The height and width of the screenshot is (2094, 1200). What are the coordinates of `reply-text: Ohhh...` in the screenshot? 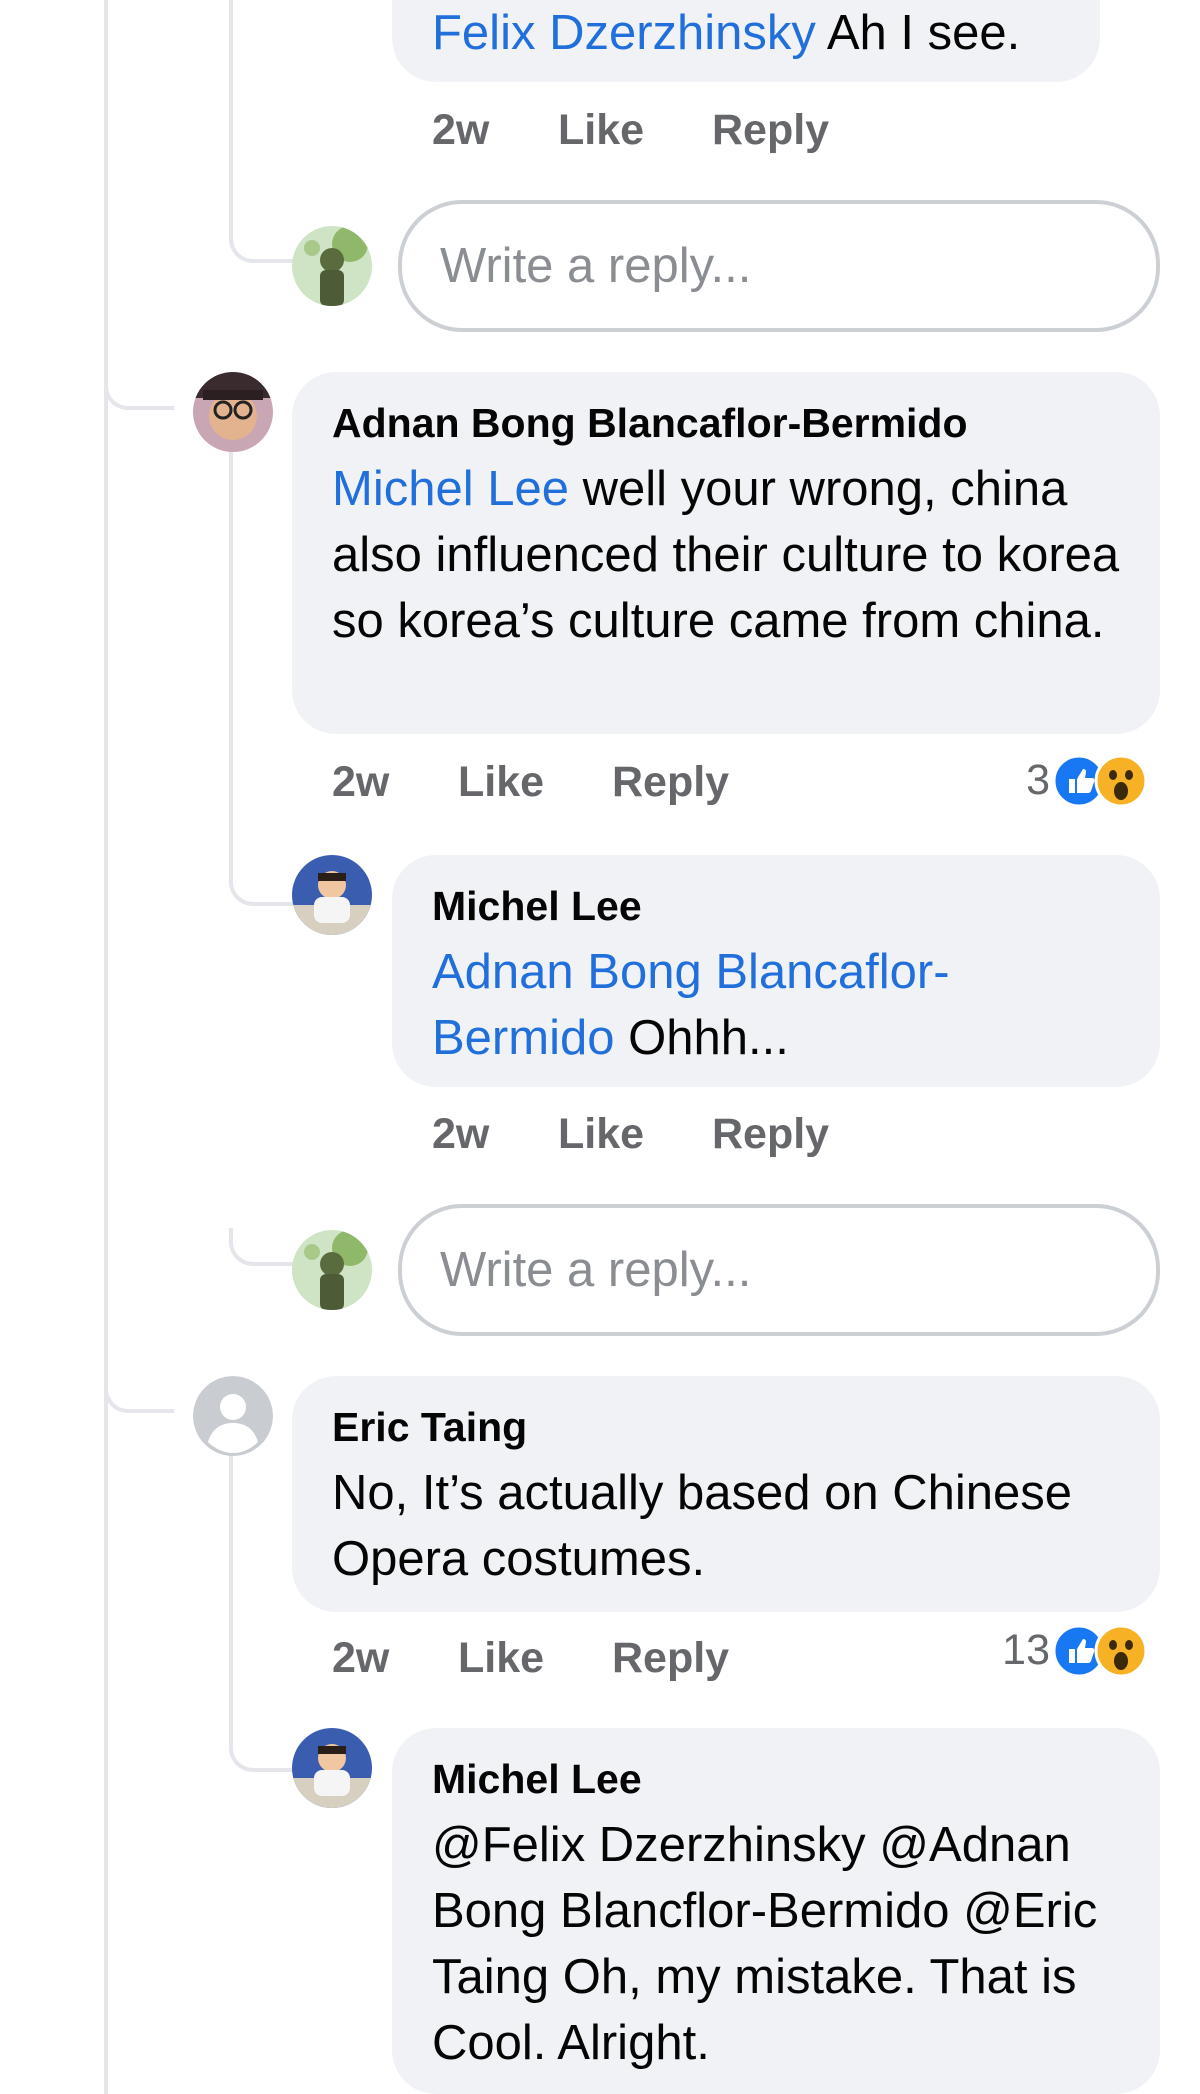 It's located at (708, 1038).